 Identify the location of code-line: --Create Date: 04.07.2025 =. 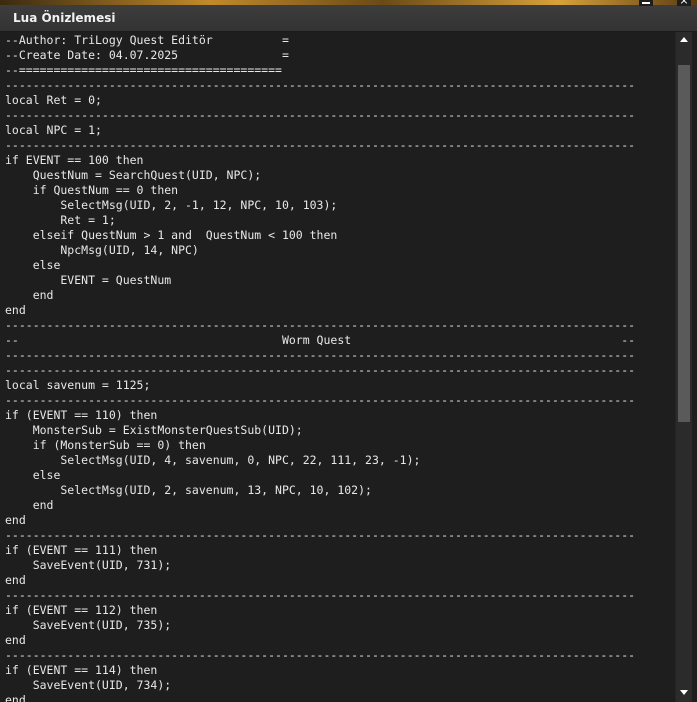
(147, 55).